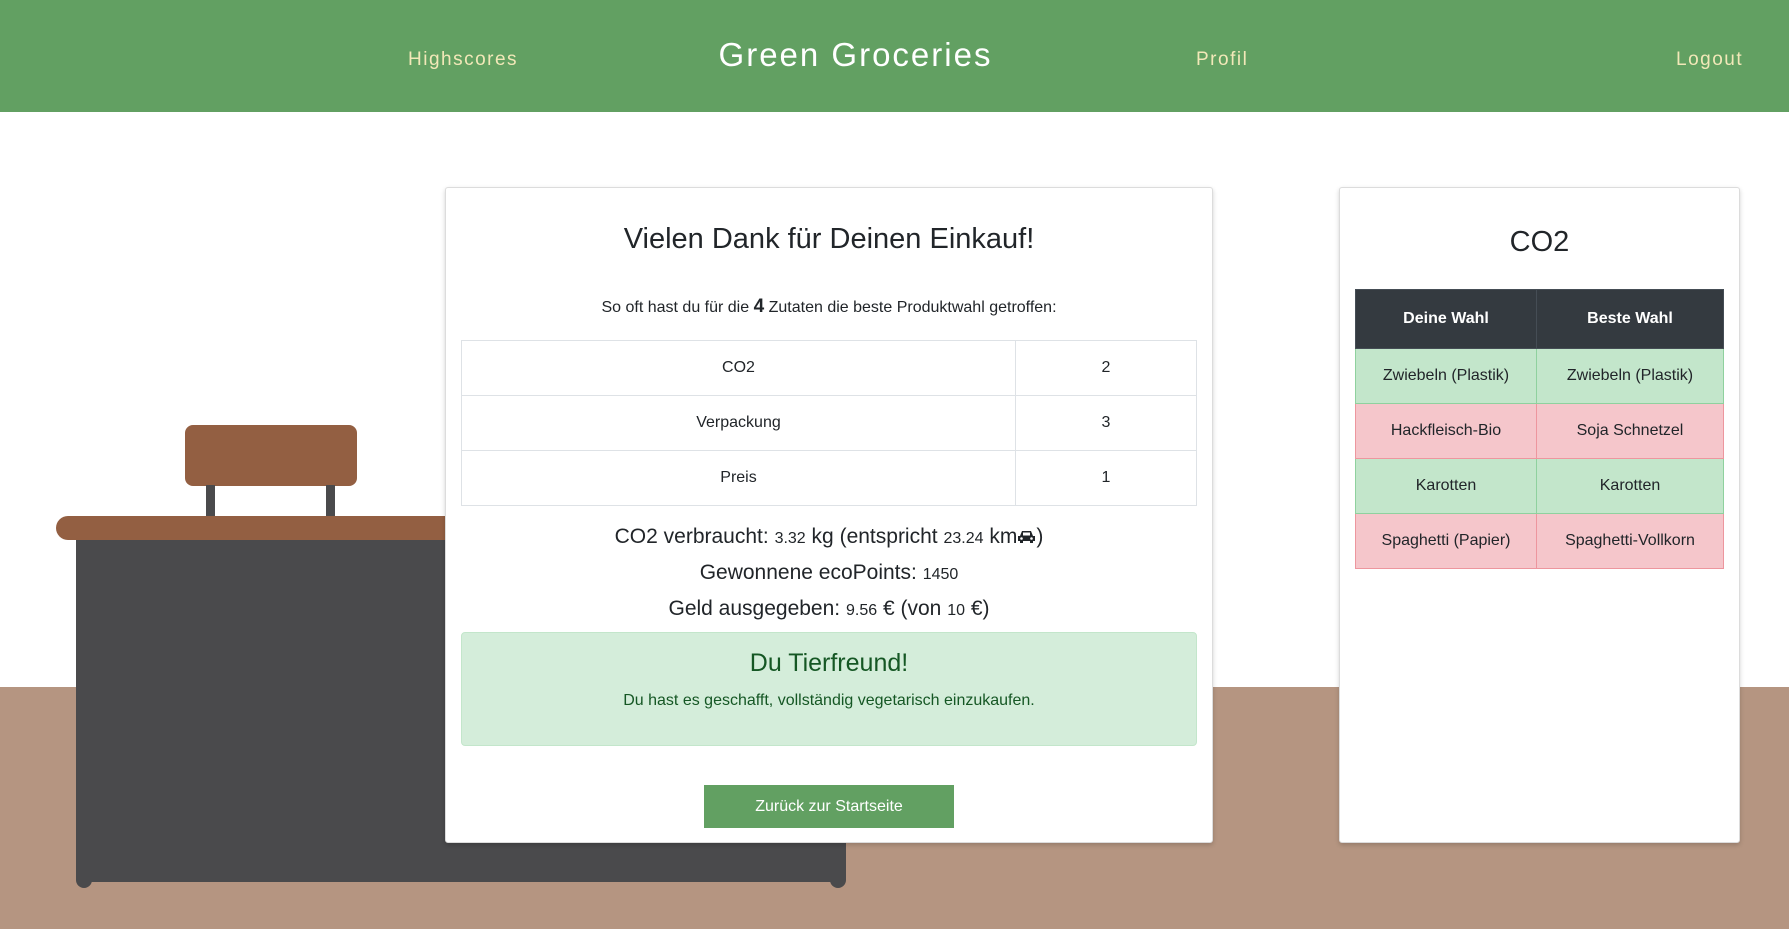 The height and width of the screenshot is (929, 1789). Describe the element at coordinates (1630, 319) in the screenshot. I see `column-header-best-choice: Beste Wahl` at that location.